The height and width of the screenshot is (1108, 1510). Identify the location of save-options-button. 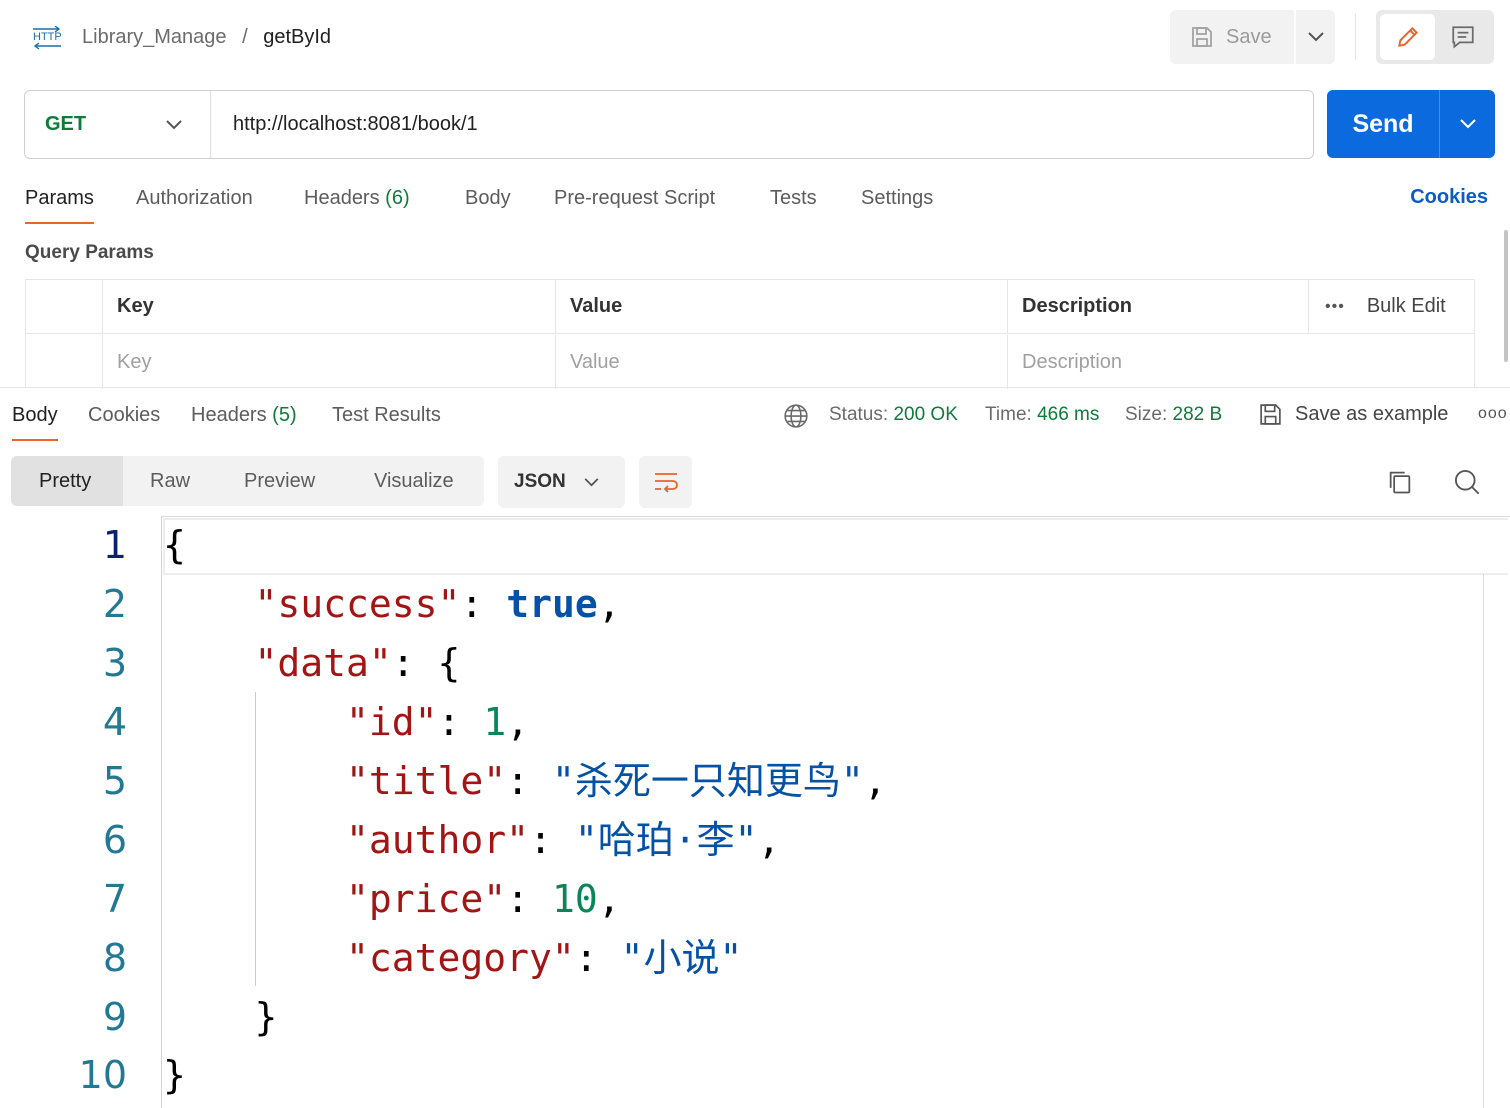
(1315, 37).